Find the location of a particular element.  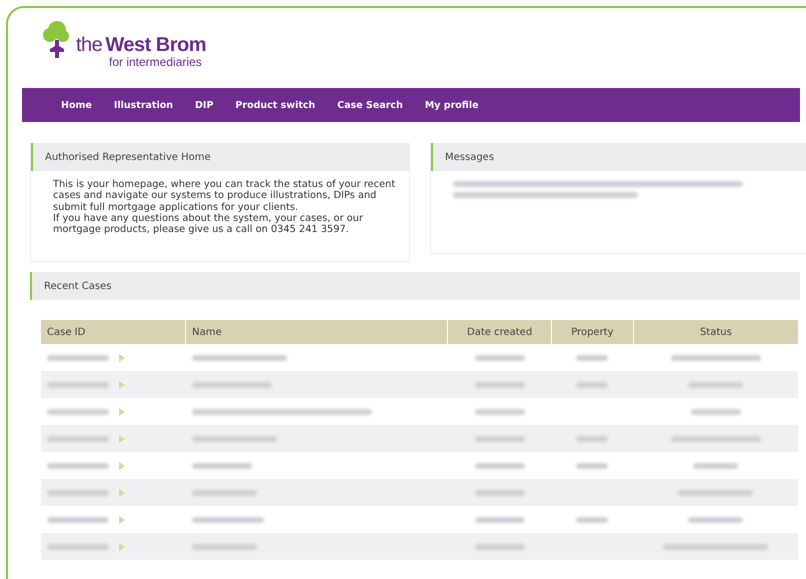

column-header: Status is located at coordinates (715, 332).